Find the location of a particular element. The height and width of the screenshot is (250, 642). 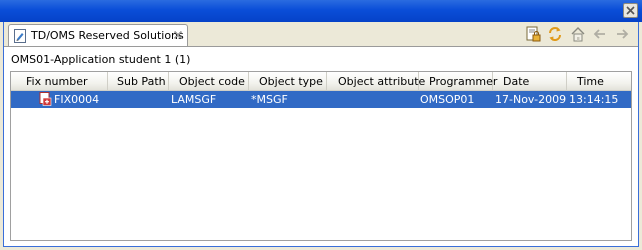

forward-arrow-icon is located at coordinates (622, 34).